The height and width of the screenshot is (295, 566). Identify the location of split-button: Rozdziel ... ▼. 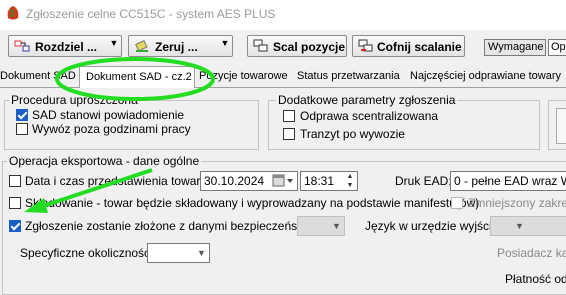
(65, 46).